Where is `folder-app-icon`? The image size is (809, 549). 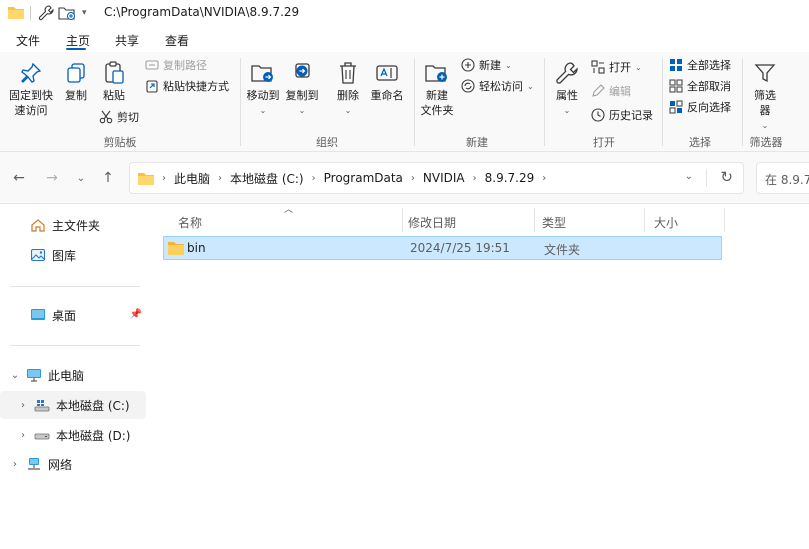 folder-app-icon is located at coordinates (16, 13).